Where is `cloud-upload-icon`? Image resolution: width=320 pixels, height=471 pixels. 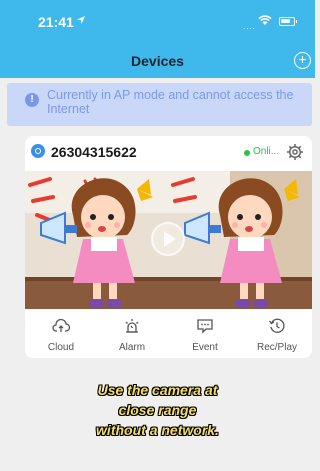 cloud-upload-icon is located at coordinates (61, 325).